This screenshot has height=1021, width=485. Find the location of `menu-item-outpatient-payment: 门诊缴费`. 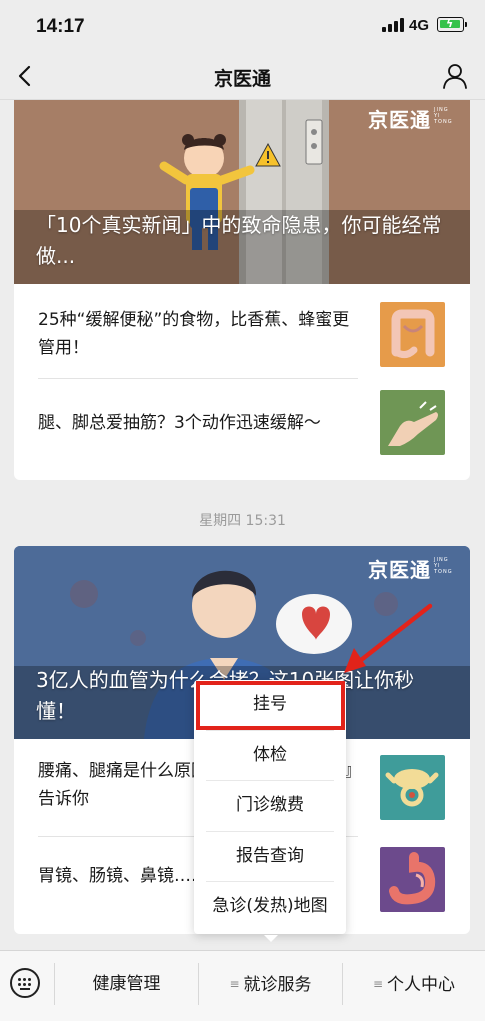

menu-item-outpatient-payment: 门诊缴费 is located at coordinates (270, 805).